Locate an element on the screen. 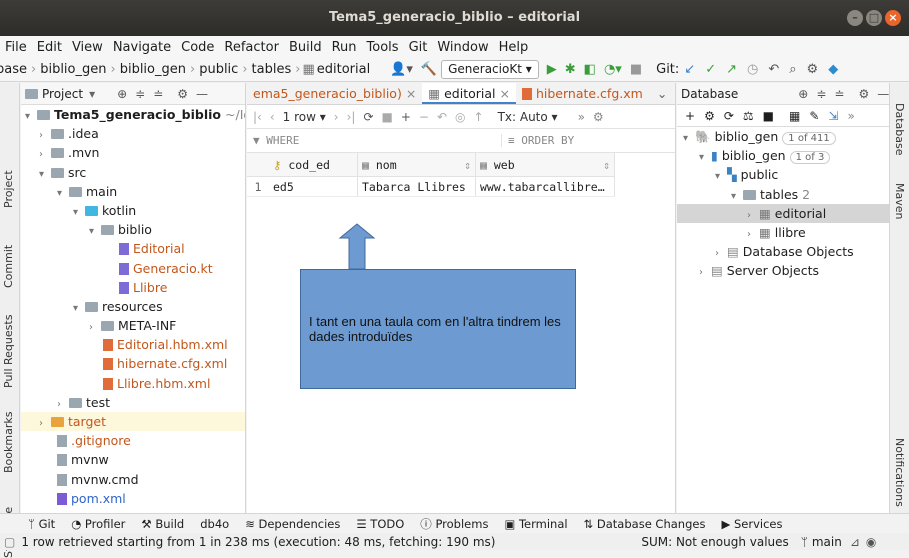  submit-icon: ↑ is located at coordinates (479, 117).